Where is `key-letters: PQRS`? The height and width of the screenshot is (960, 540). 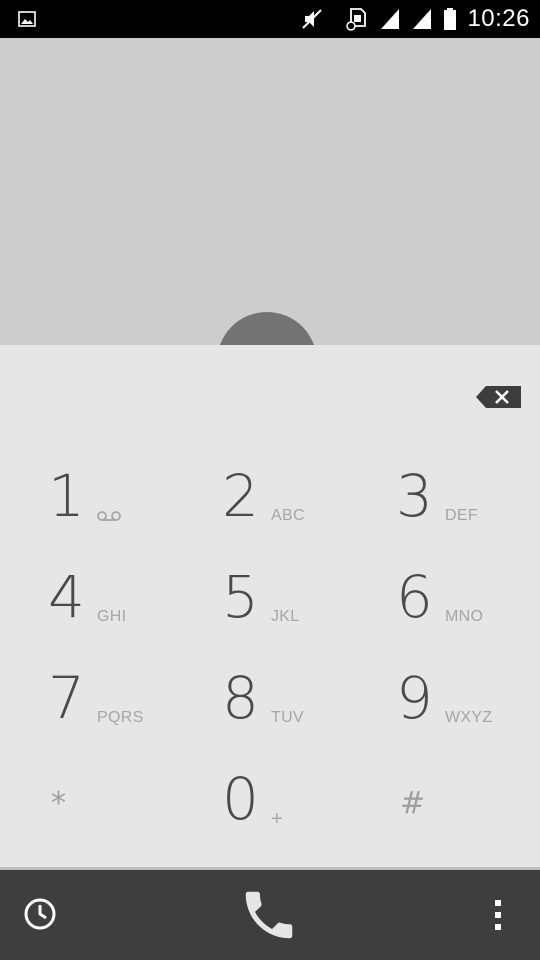
key-letters: PQRS is located at coordinates (120, 717).